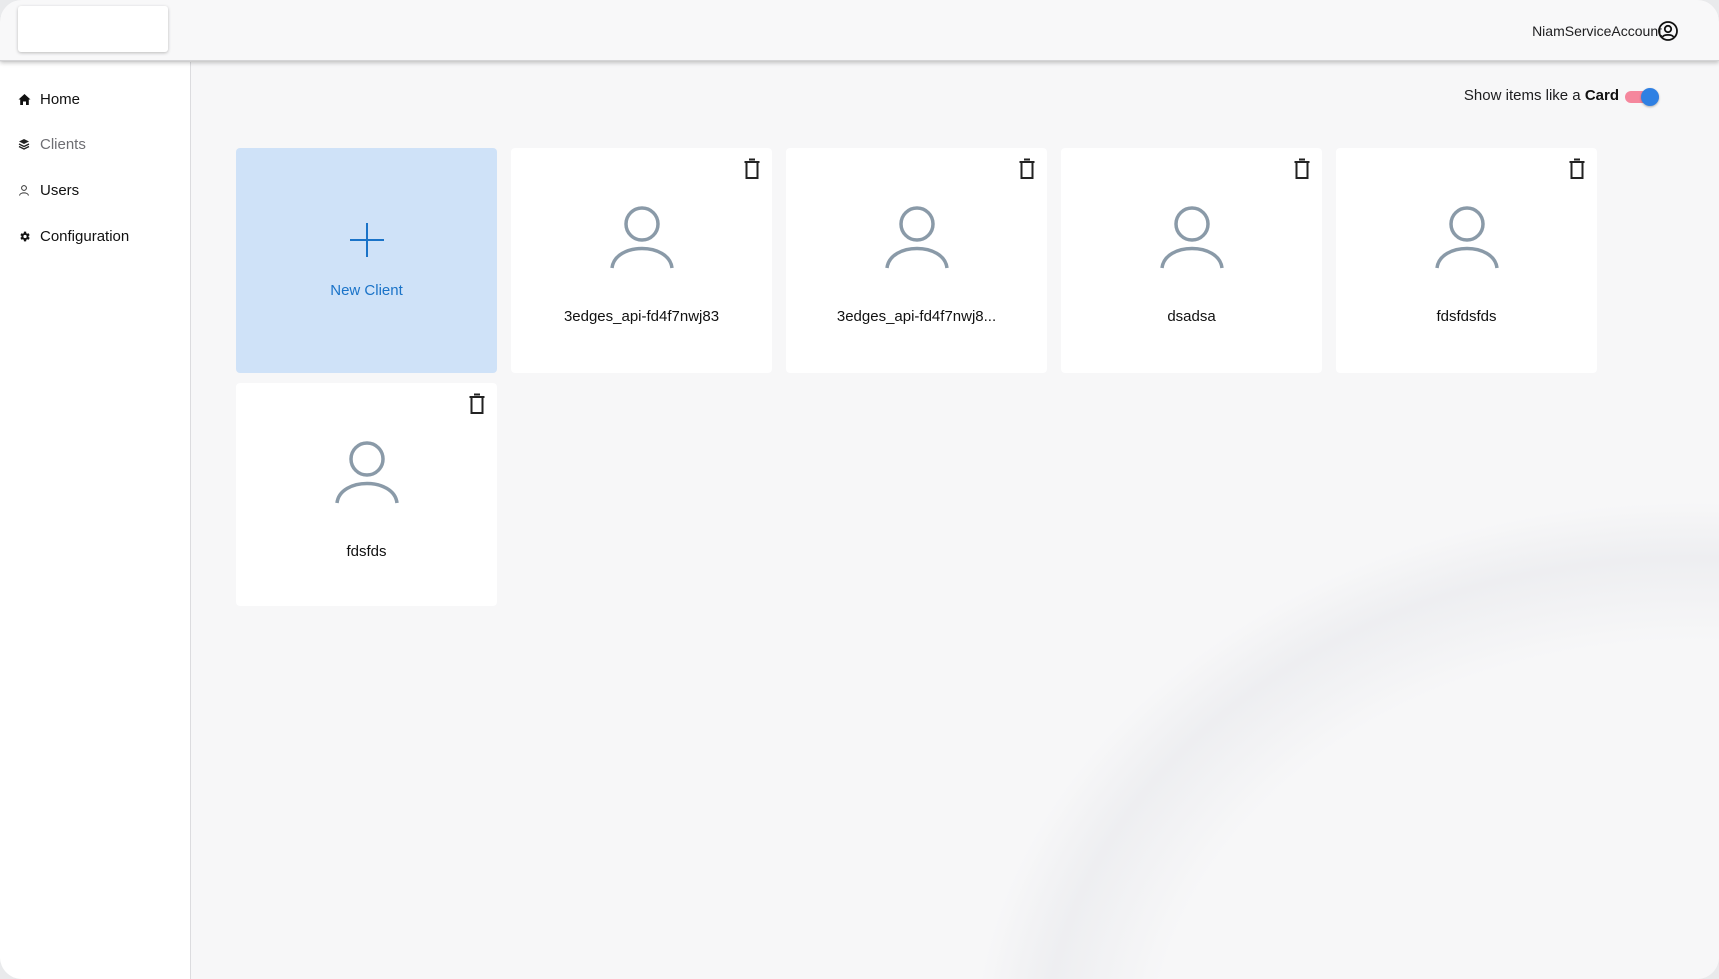  Describe the element at coordinates (641, 316) in the screenshot. I see `client-name: 3edges_api-fd4f7nwj83` at that location.